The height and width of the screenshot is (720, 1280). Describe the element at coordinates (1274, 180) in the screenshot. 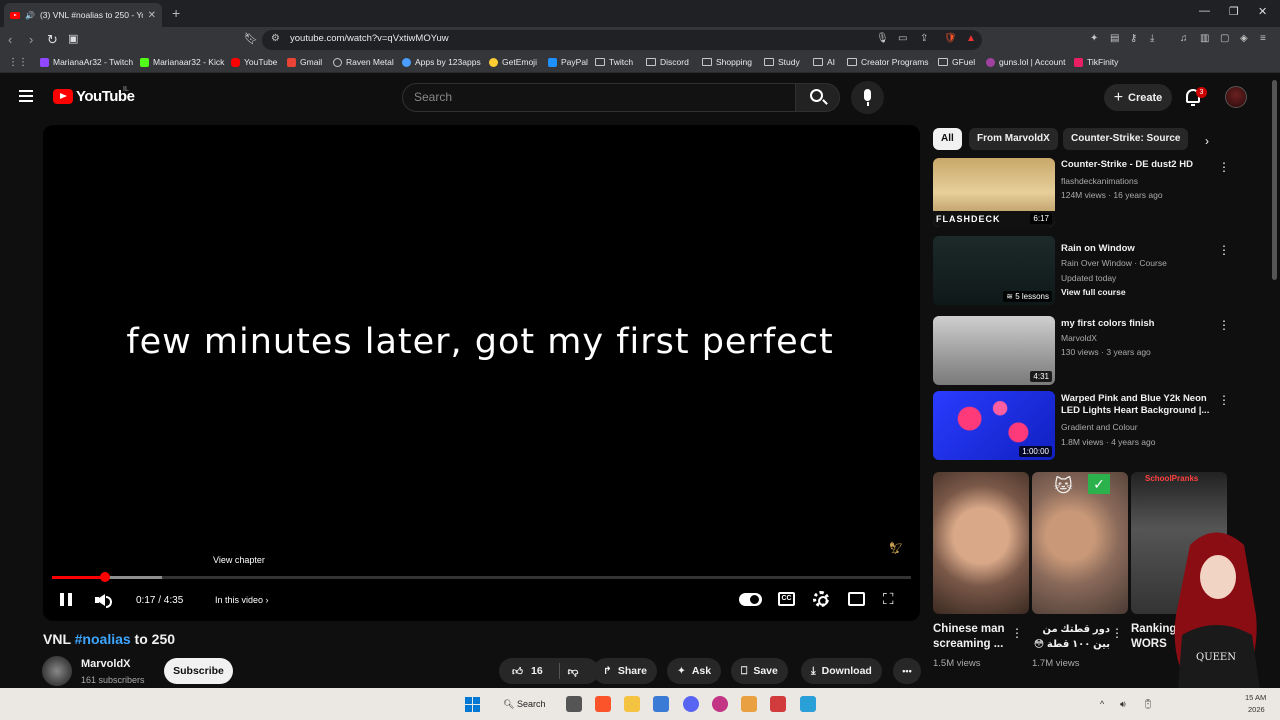

I see `page-scrollbar` at that location.